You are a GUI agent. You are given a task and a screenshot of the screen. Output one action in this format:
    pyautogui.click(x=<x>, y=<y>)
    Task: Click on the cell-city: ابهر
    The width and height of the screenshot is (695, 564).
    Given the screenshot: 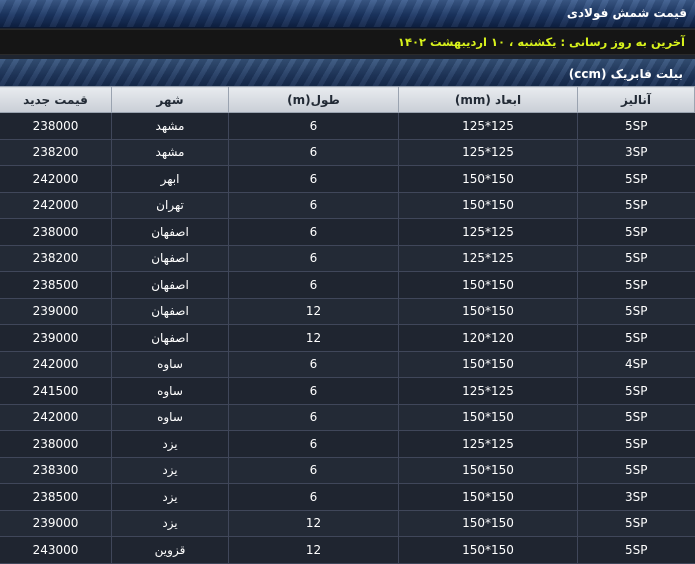 What is the action you would take?
    pyautogui.click(x=170, y=179)
    